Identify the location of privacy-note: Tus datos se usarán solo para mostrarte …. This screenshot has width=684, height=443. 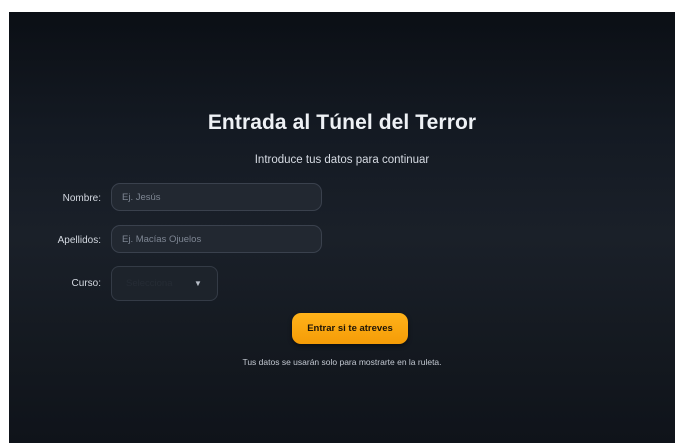
(342, 362).